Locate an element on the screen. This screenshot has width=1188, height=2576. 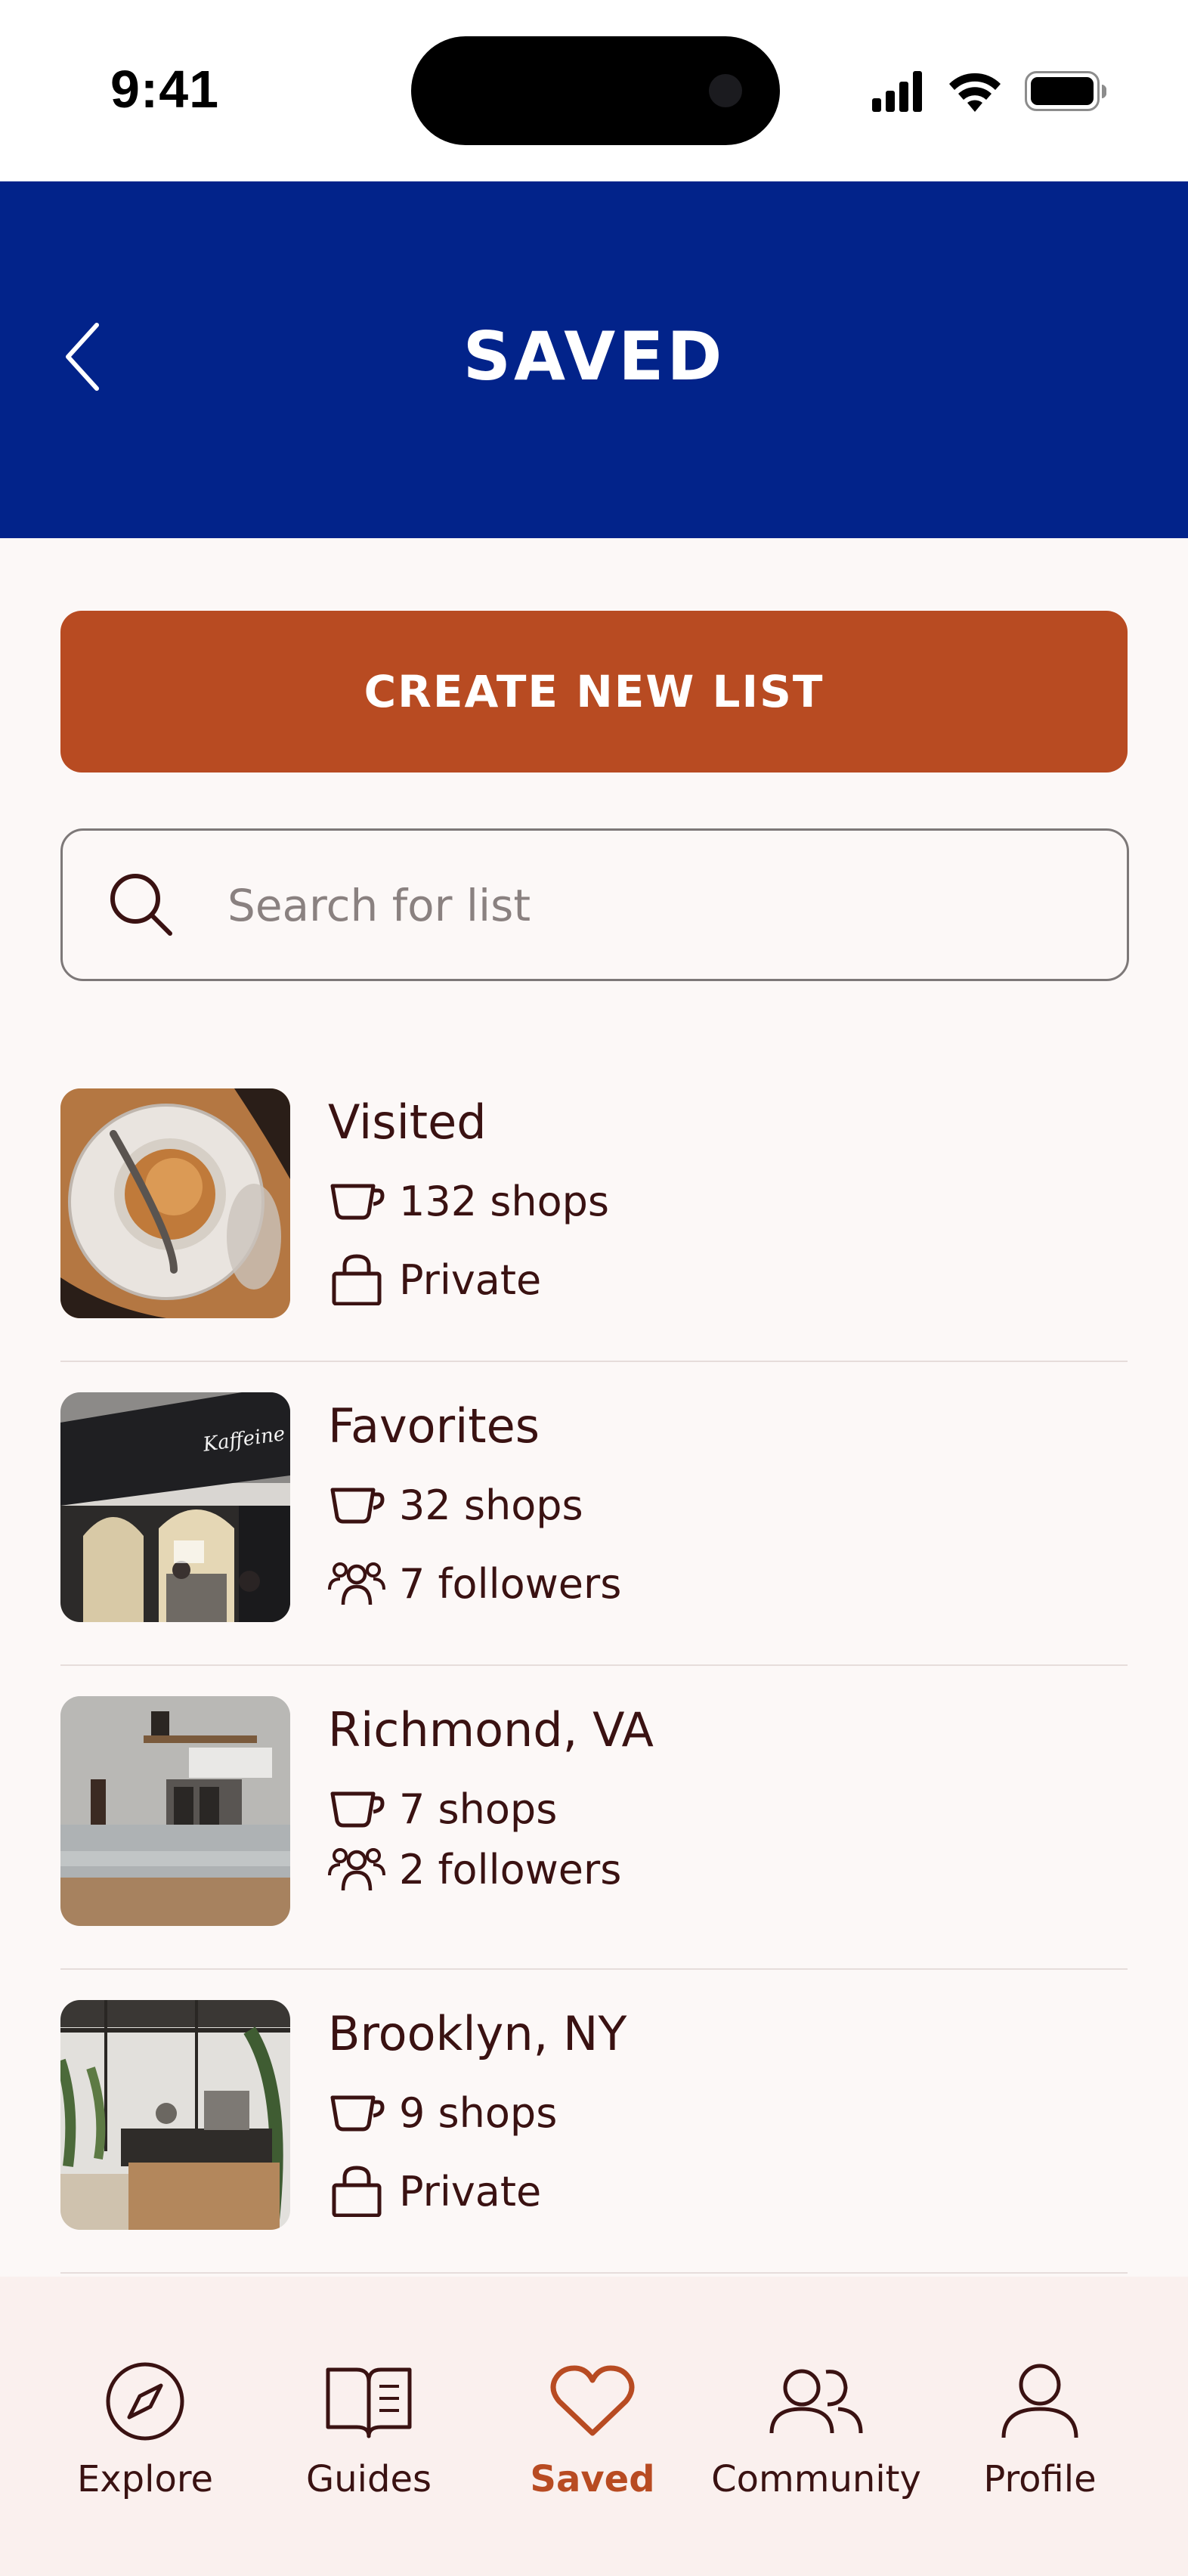
nav-item-explore: Explore is located at coordinates (145, 2426).